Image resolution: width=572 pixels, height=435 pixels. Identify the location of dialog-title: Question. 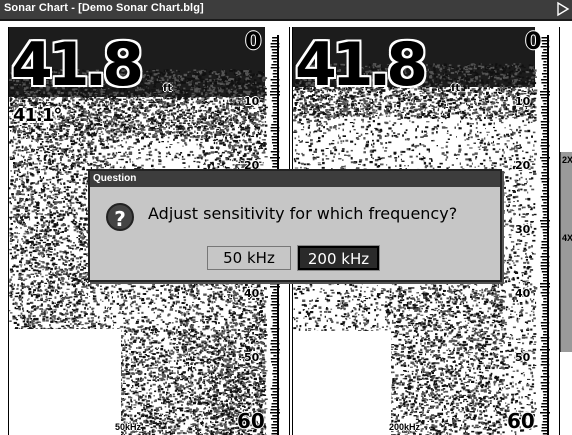
(114, 178).